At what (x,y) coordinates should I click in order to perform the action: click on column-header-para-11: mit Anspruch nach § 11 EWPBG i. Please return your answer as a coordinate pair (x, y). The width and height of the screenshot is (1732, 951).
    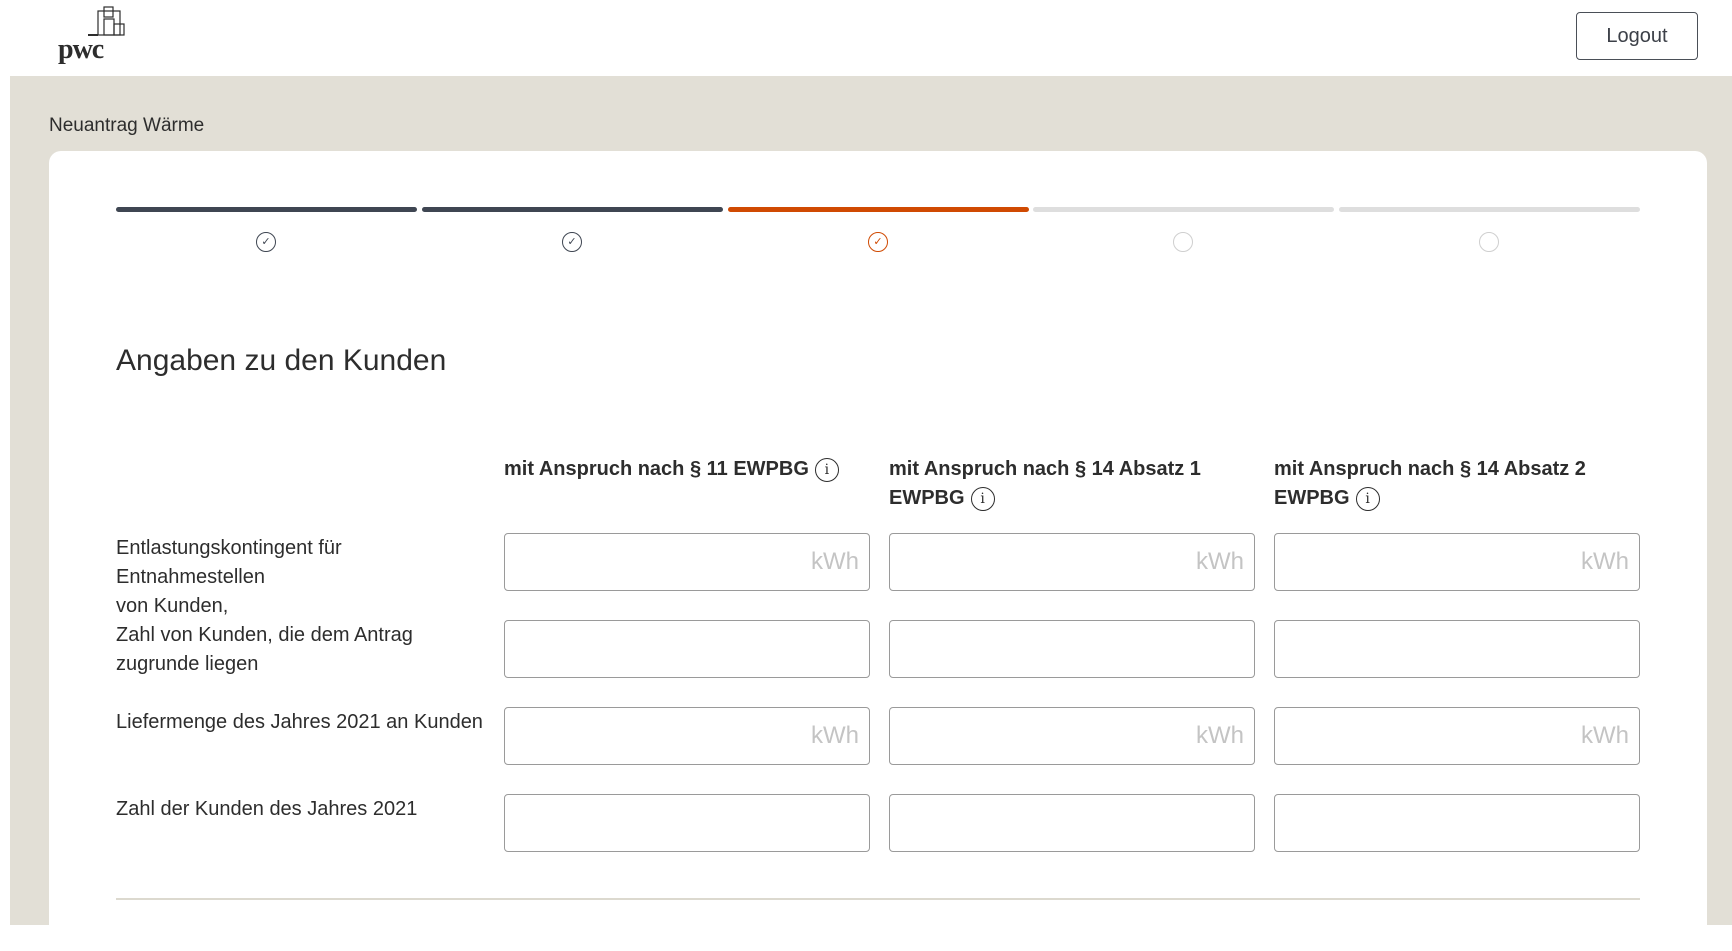
    Looking at the image, I should click on (694, 469).